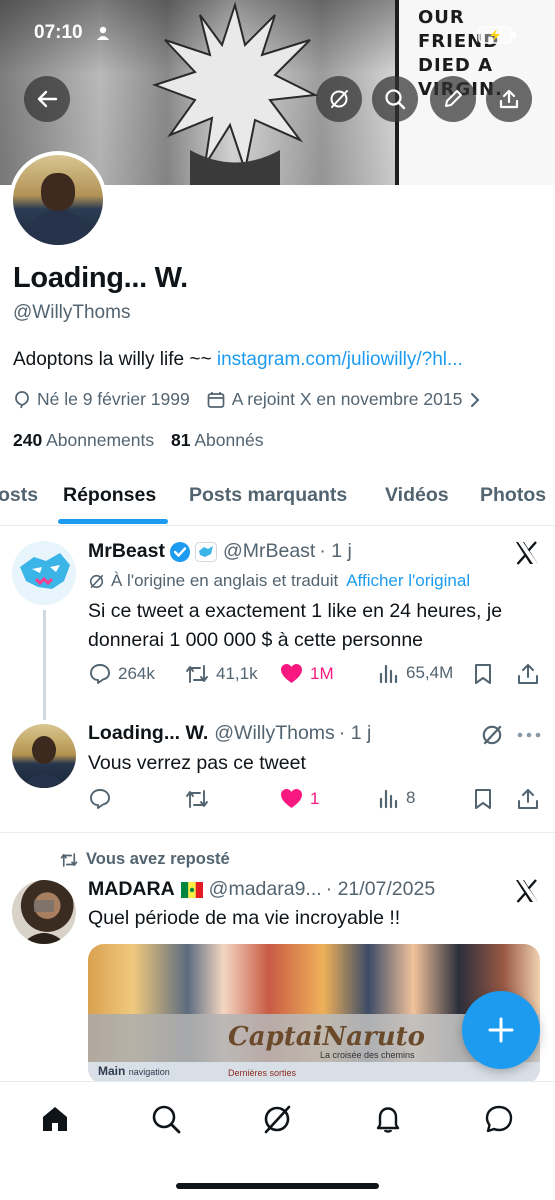 Image resolution: width=555 pixels, height=1200 pixels. What do you see at coordinates (136, 673) in the screenshot?
I see `reply-count: 264k` at bounding box center [136, 673].